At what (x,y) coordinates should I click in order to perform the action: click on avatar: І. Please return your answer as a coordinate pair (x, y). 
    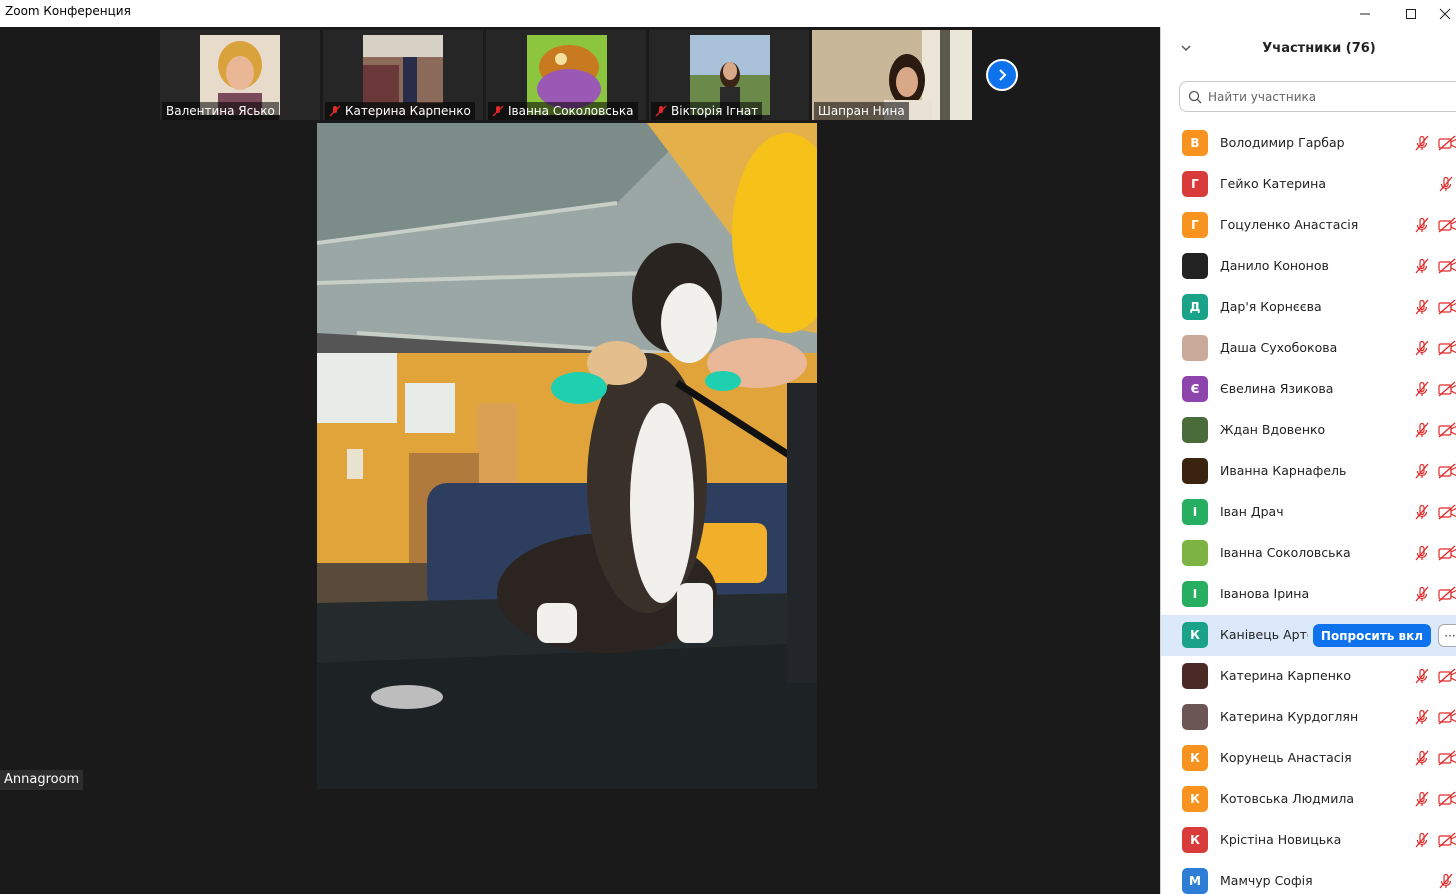
    Looking at the image, I should click on (1195, 594).